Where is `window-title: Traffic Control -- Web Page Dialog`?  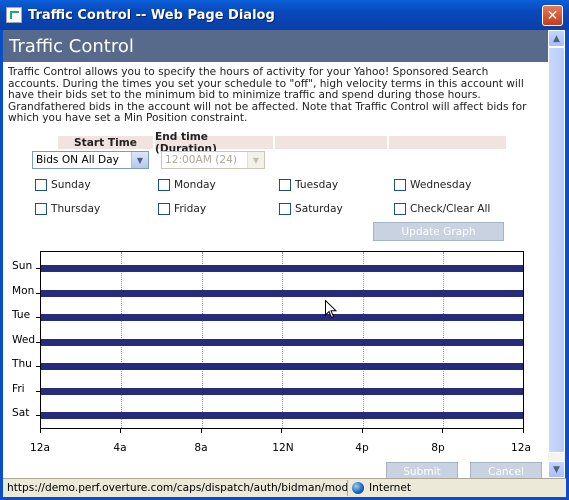
window-title: Traffic Control -- Web Page Dialog is located at coordinates (151, 15).